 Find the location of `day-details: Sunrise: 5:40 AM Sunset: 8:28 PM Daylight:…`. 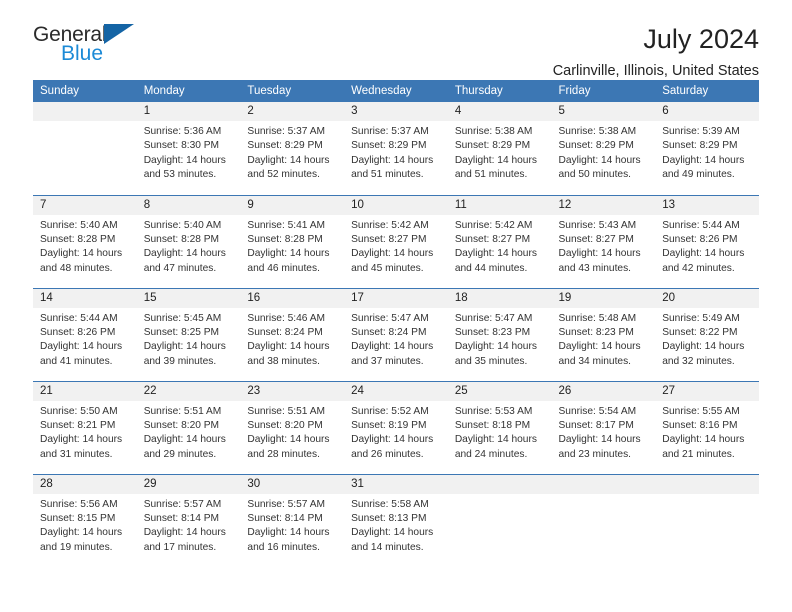

day-details: Sunrise: 5:40 AM Sunset: 8:28 PM Daylight:… is located at coordinates (189, 246).